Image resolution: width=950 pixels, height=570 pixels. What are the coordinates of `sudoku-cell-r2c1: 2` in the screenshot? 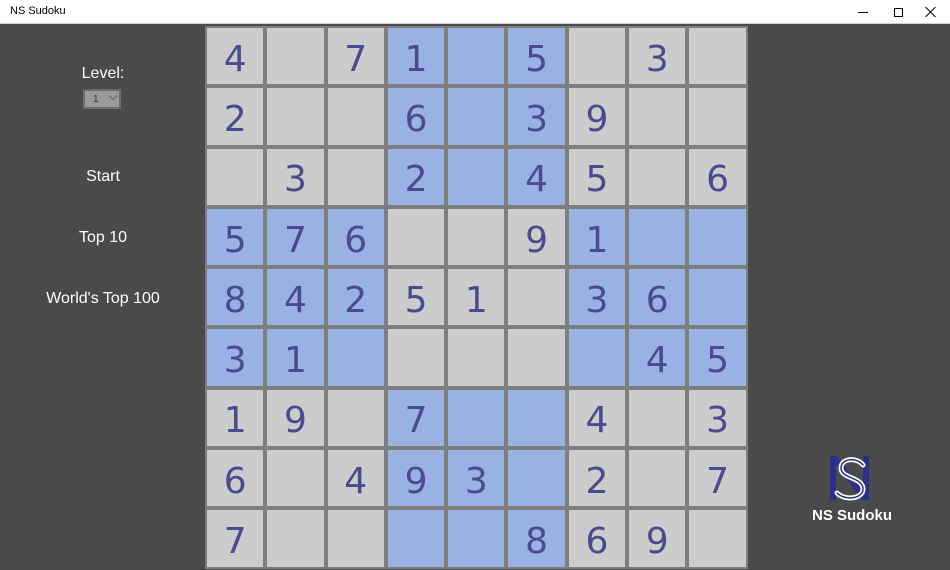 It's located at (235, 116).